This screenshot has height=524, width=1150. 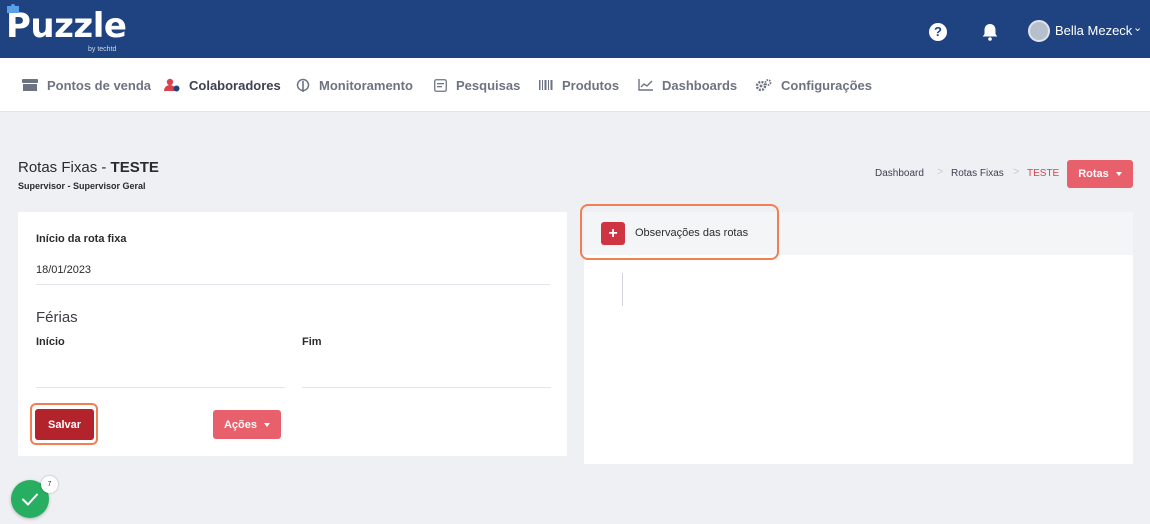 What do you see at coordinates (312, 342) in the screenshot?
I see `ferias-fim-label: Fim` at bounding box center [312, 342].